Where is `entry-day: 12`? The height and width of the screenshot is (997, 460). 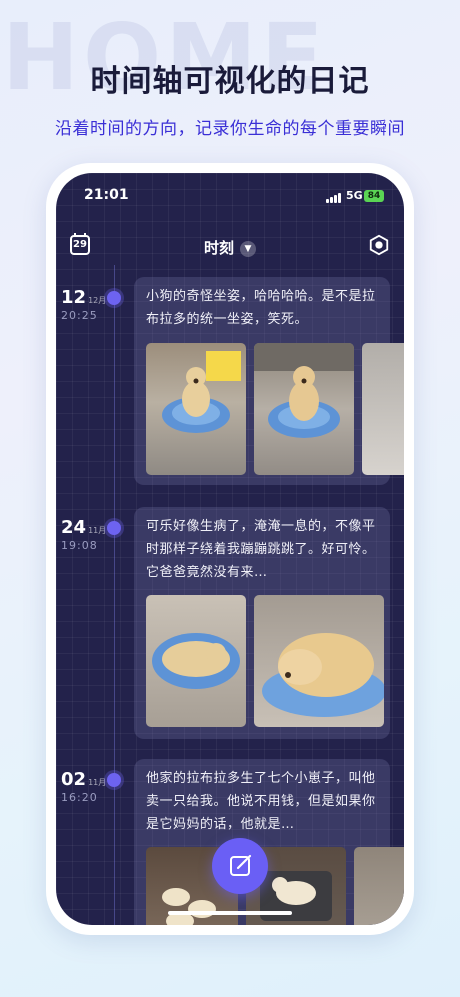 entry-day: 12 is located at coordinates (74, 297).